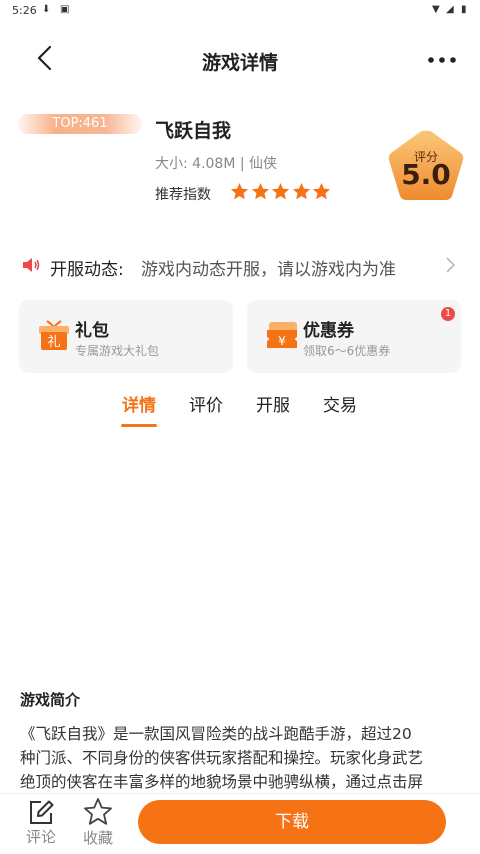 This screenshot has height=854, width=480. What do you see at coordinates (87, 270) in the screenshot?
I see `notice-label: 开服动态:` at bounding box center [87, 270].